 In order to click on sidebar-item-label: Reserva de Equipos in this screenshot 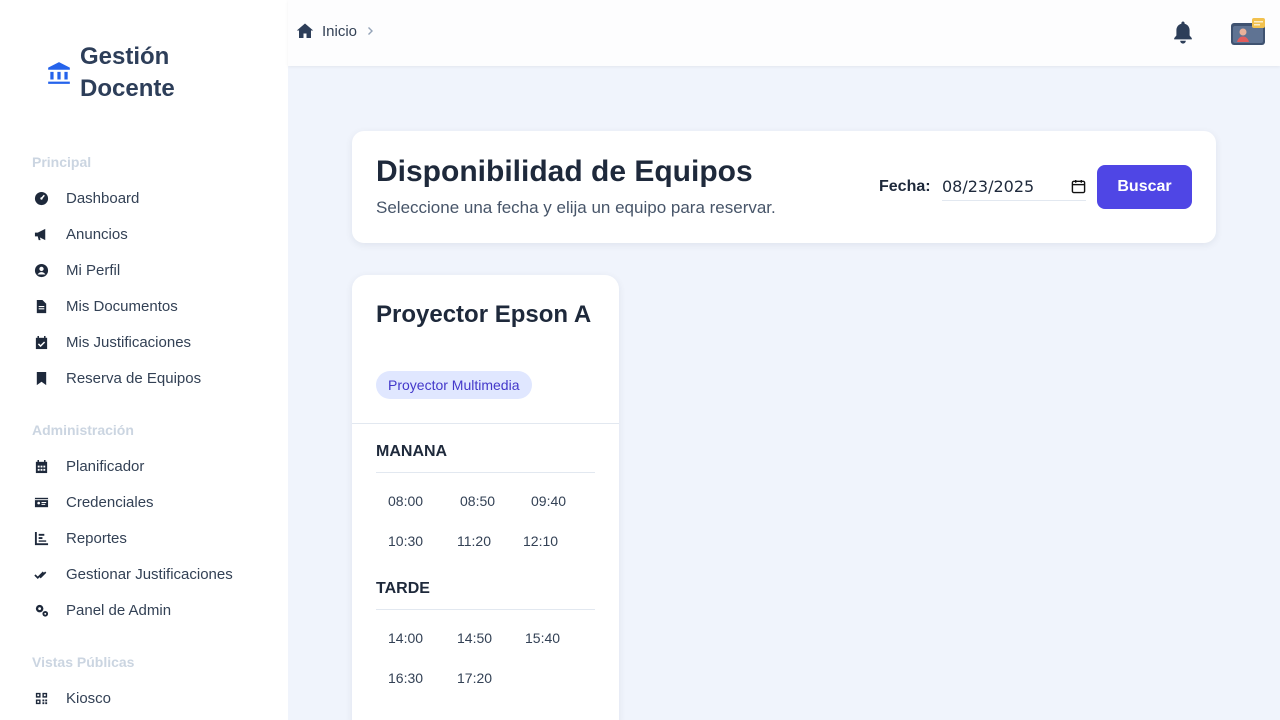, I will do `click(134, 378)`.